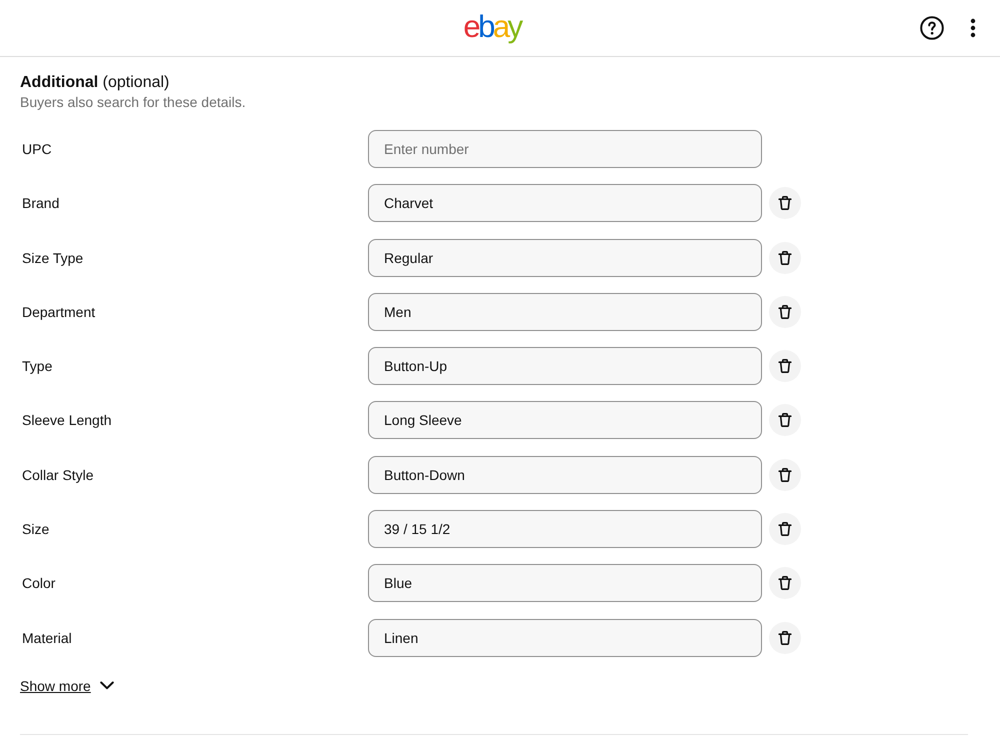  Describe the element at coordinates (36, 529) in the screenshot. I see `field-label: Size` at that location.